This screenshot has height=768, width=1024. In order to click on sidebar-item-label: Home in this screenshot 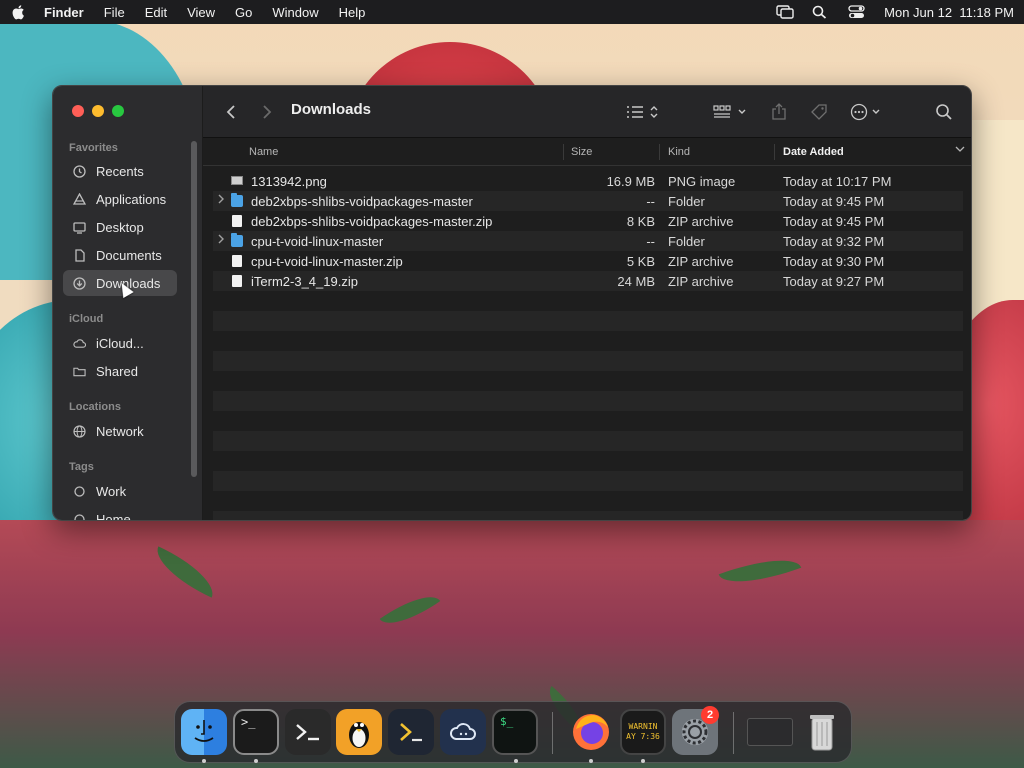, I will do `click(113, 516)`.